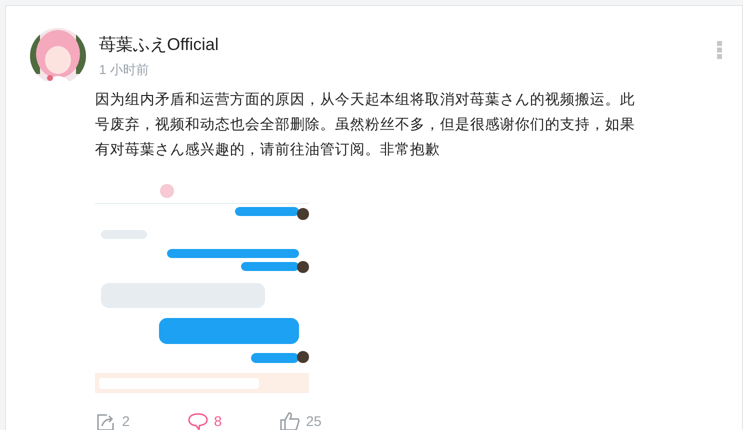  Describe the element at coordinates (290, 421) in the screenshot. I see `like-icon` at that location.